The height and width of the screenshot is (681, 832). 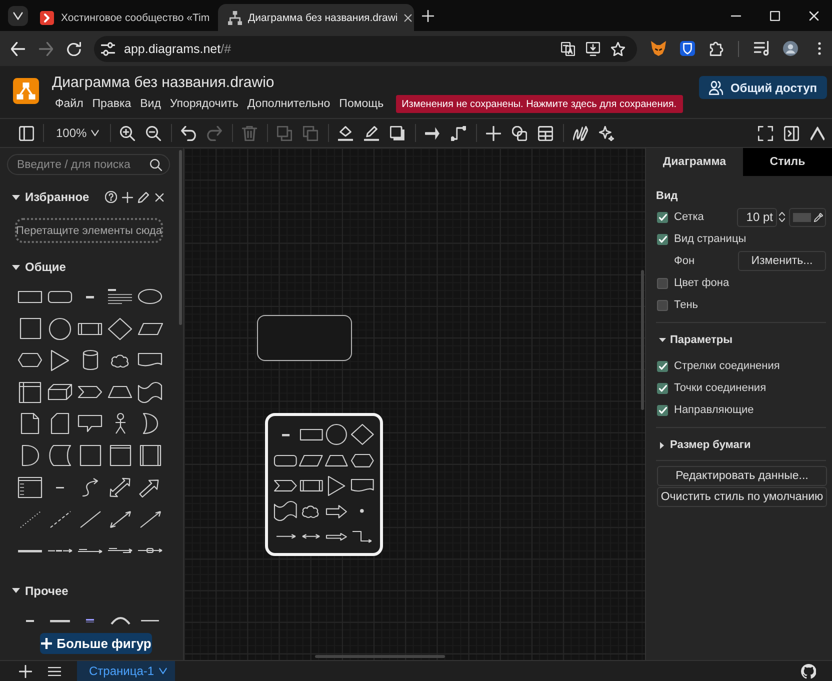 I want to click on browser-tab: Хостинговое сообщество «Tim, so click(x=123, y=17).